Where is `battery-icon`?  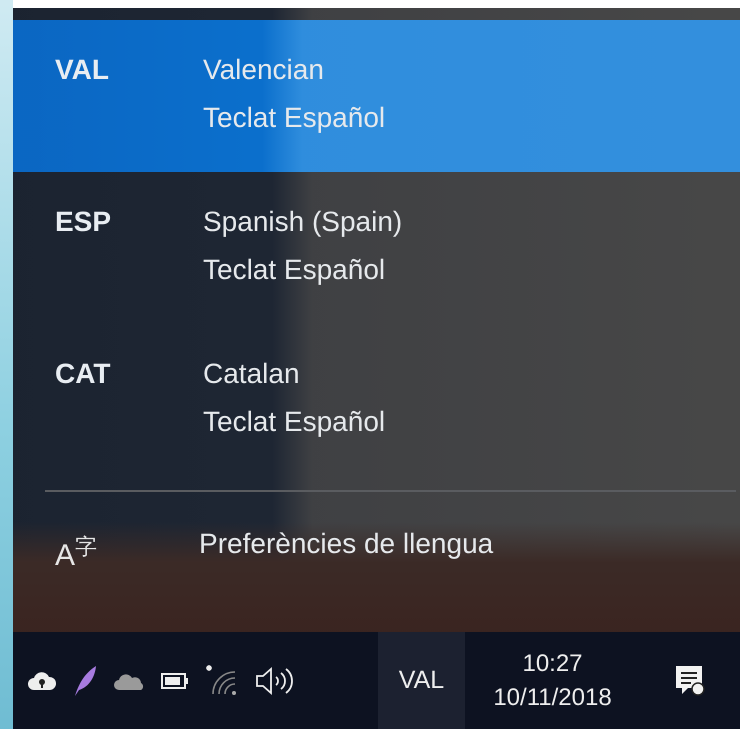
battery-icon is located at coordinates (175, 680).